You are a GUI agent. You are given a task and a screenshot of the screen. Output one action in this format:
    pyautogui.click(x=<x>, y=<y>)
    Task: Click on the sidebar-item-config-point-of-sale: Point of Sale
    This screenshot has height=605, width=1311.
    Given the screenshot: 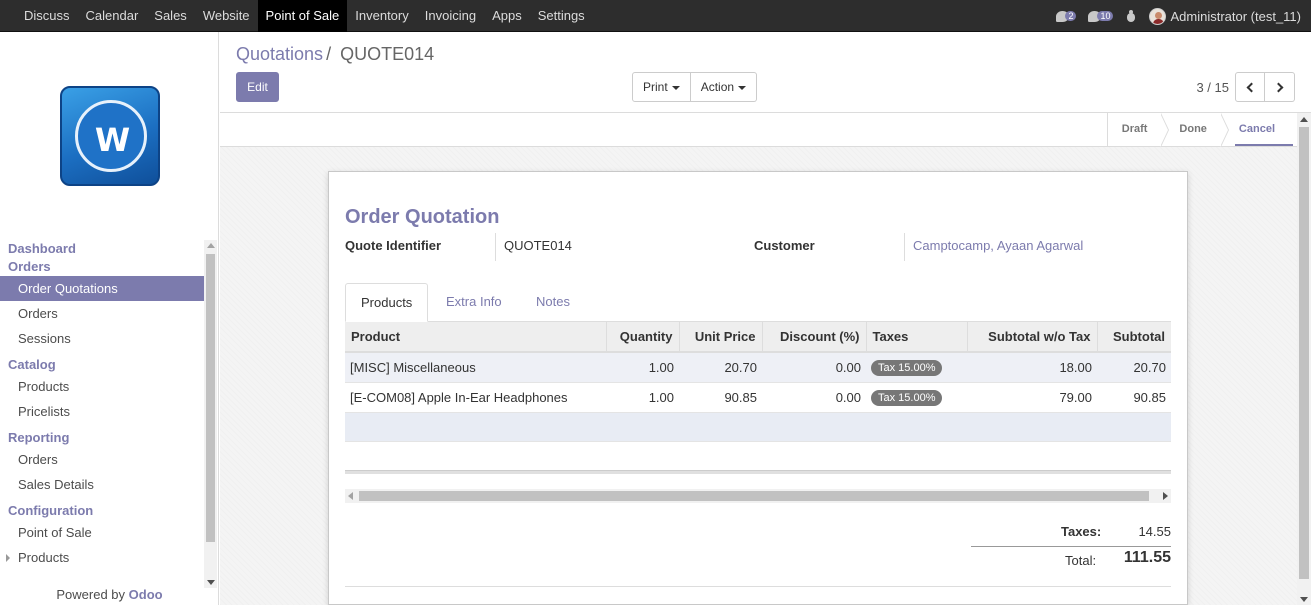 What is the action you would take?
    pyautogui.click(x=102, y=532)
    